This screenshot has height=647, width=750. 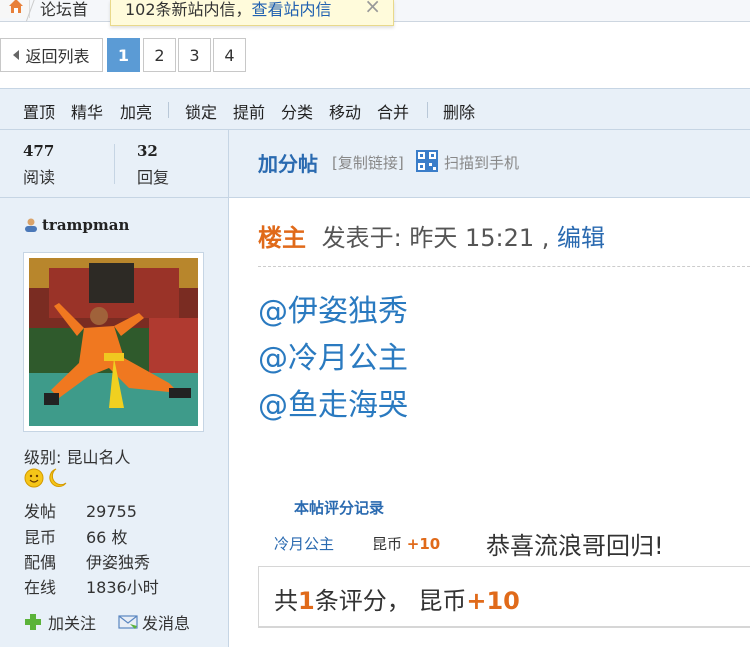 What do you see at coordinates (393, 111) in the screenshot?
I see `mod-merge-button: 合并` at bounding box center [393, 111].